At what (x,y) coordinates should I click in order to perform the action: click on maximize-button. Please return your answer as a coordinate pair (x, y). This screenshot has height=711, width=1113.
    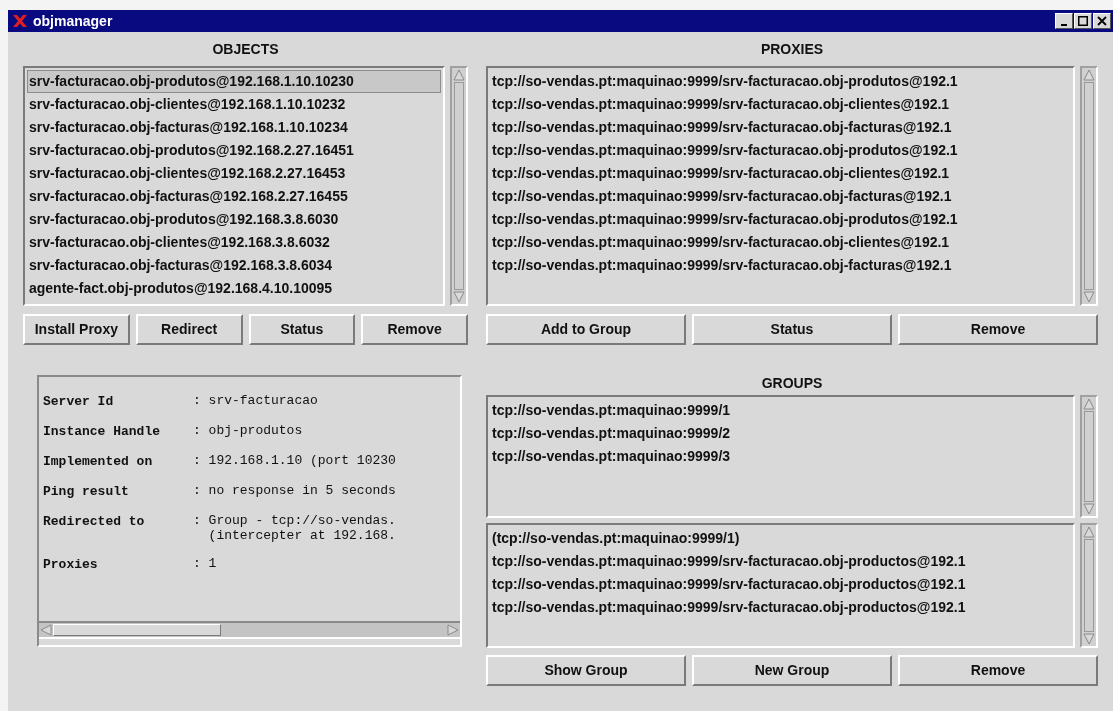
    Looking at the image, I should click on (1083, 21).